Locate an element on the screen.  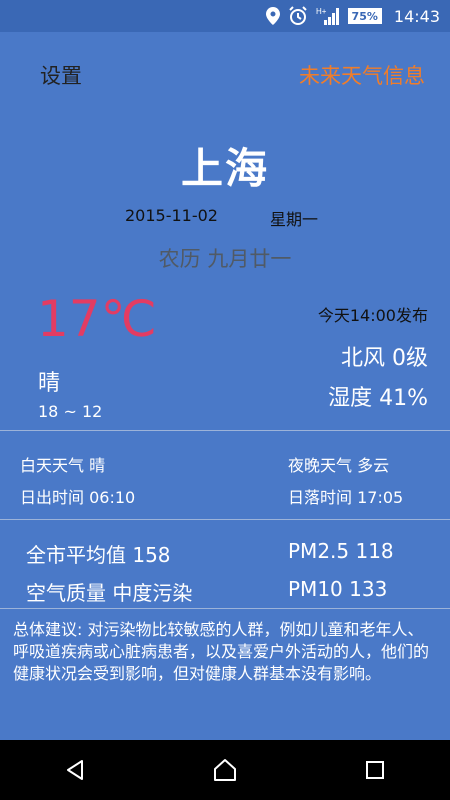
status-time: 14:43 is located at coordinates (416, 16).